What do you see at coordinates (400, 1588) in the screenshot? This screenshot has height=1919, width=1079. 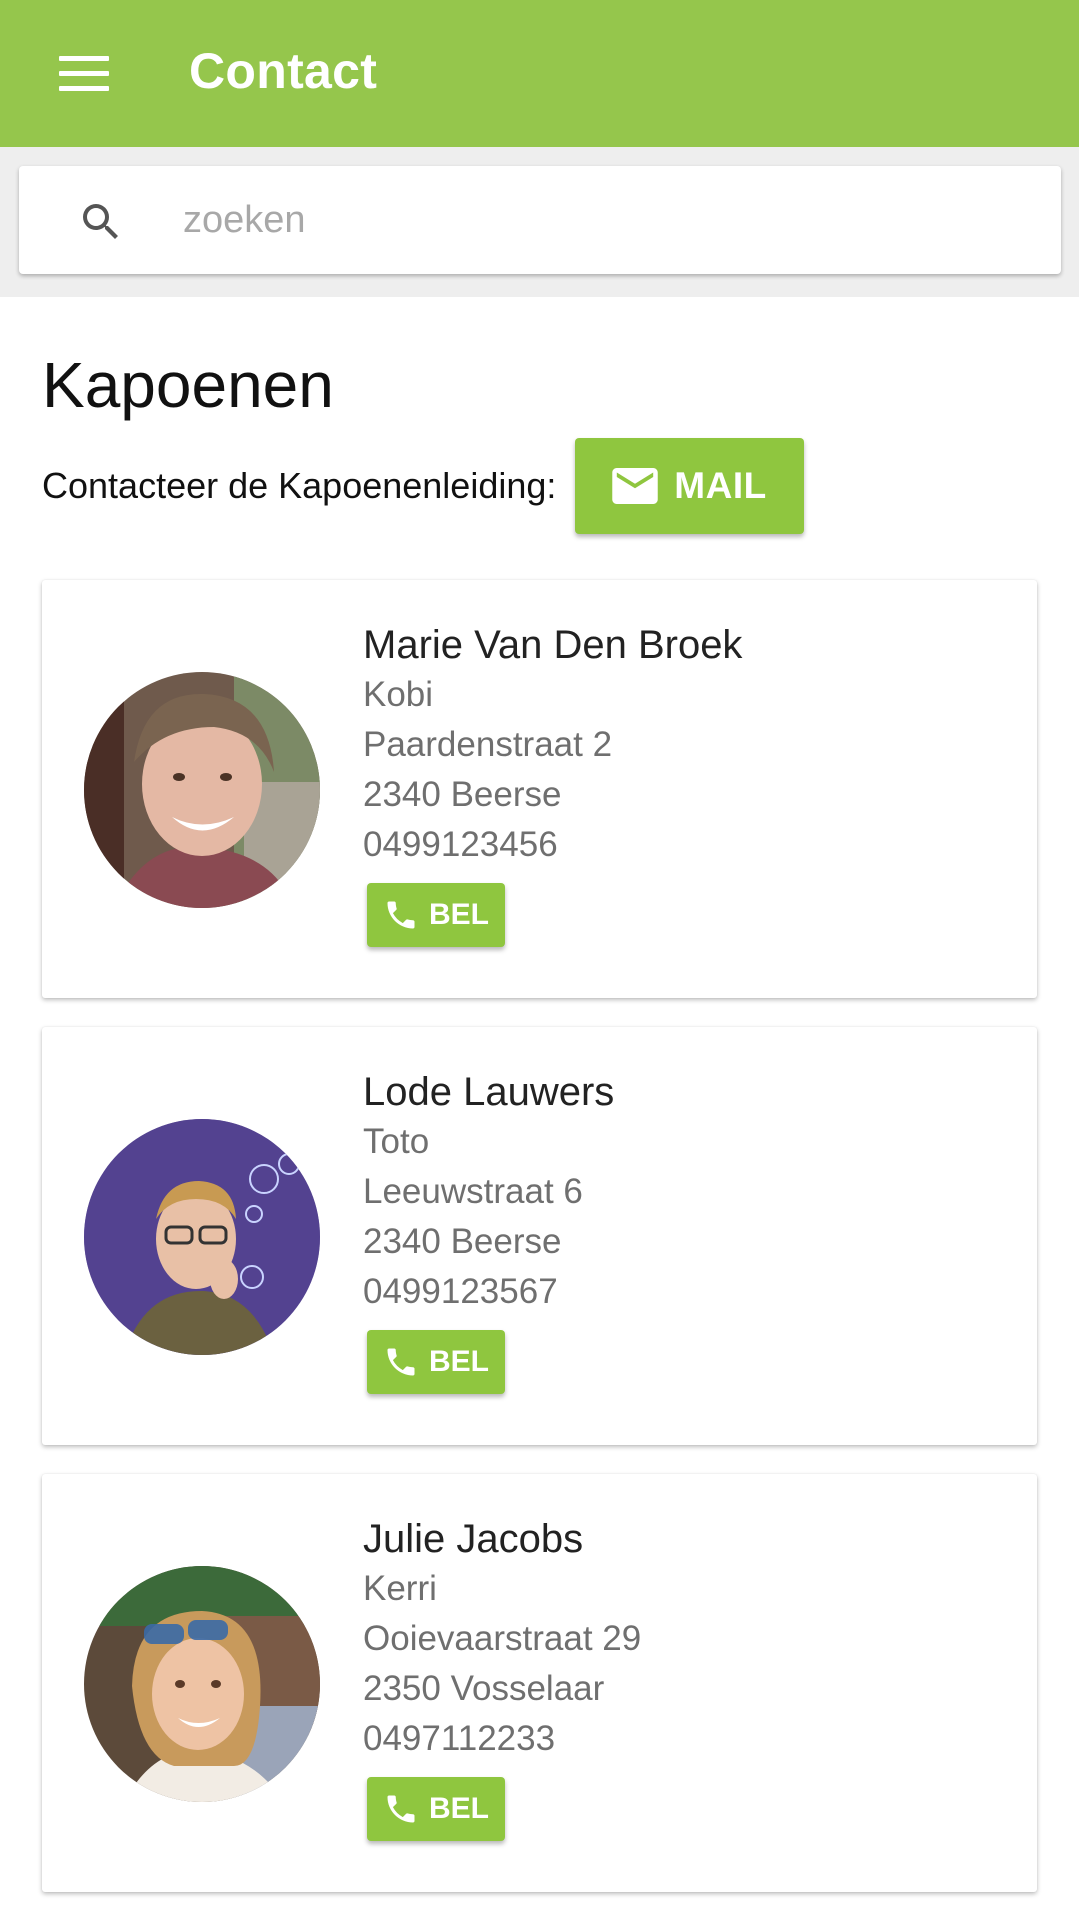 I see `contact-nickname: Kerri` at bounding box center [400, 1588].